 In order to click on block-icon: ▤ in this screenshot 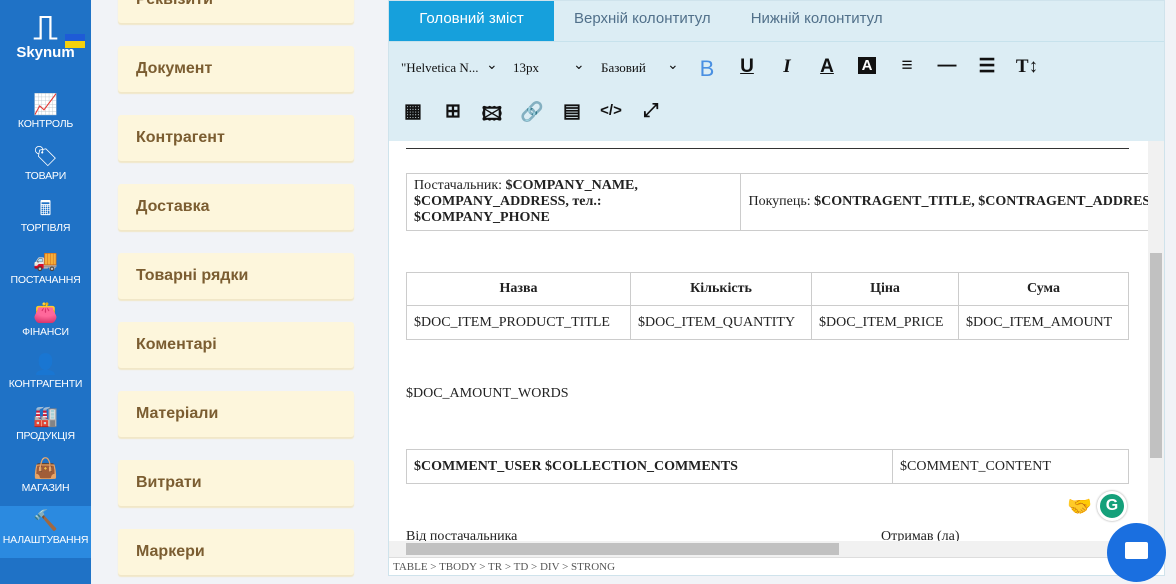, I will do `click(572, 111)`.